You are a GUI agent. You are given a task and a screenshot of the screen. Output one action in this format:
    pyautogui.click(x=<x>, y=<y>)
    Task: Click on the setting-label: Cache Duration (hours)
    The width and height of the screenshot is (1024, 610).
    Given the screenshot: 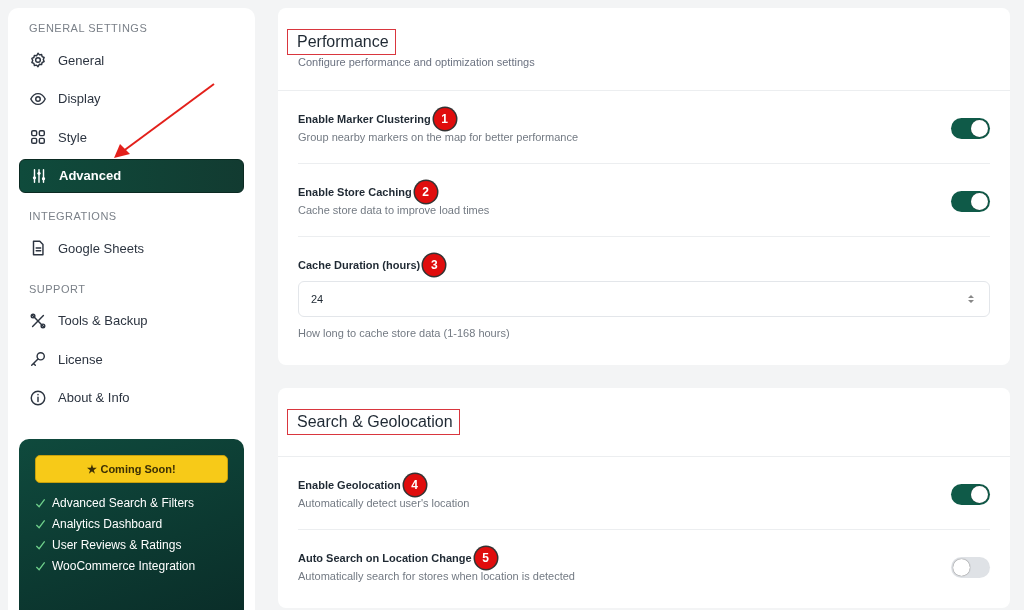 What is the action you would take?
    pyautogui.click(x=359, y=265)
    